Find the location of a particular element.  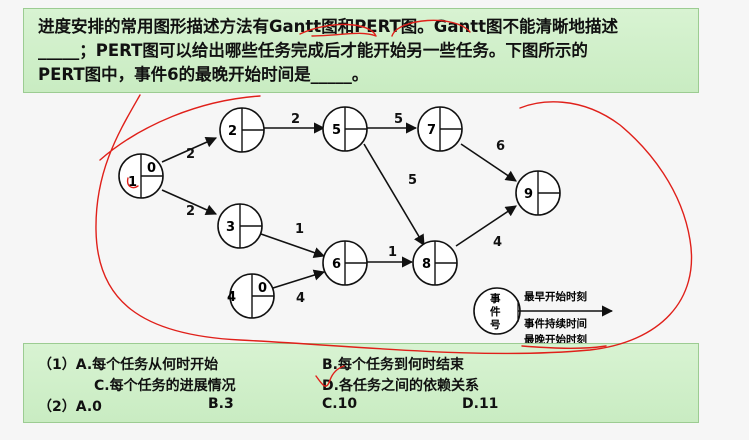

legend-event-no-3: 号 is located at coordinates (495, 325).